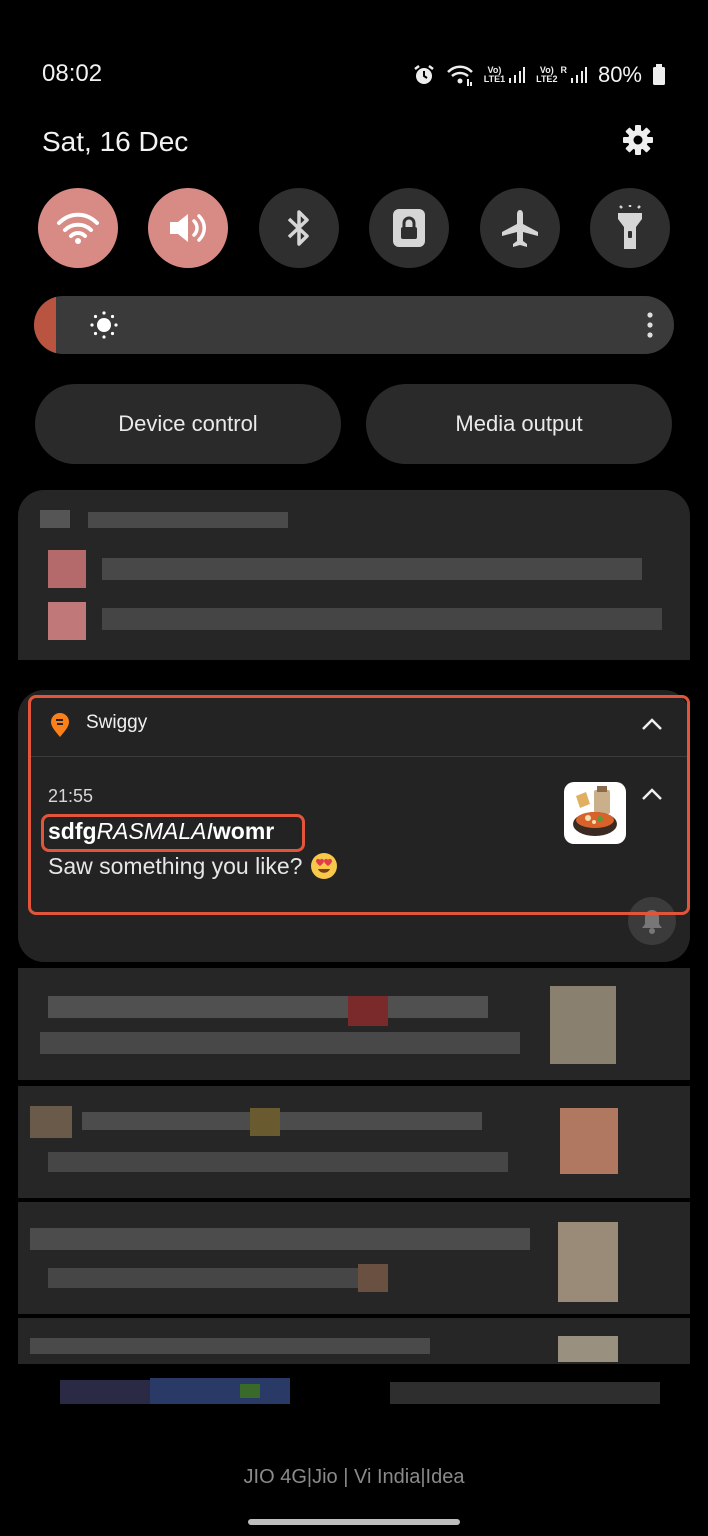  Describe the element at coordinates (350, 1395) in the screenshot. I see `blurred-strip` at that location.